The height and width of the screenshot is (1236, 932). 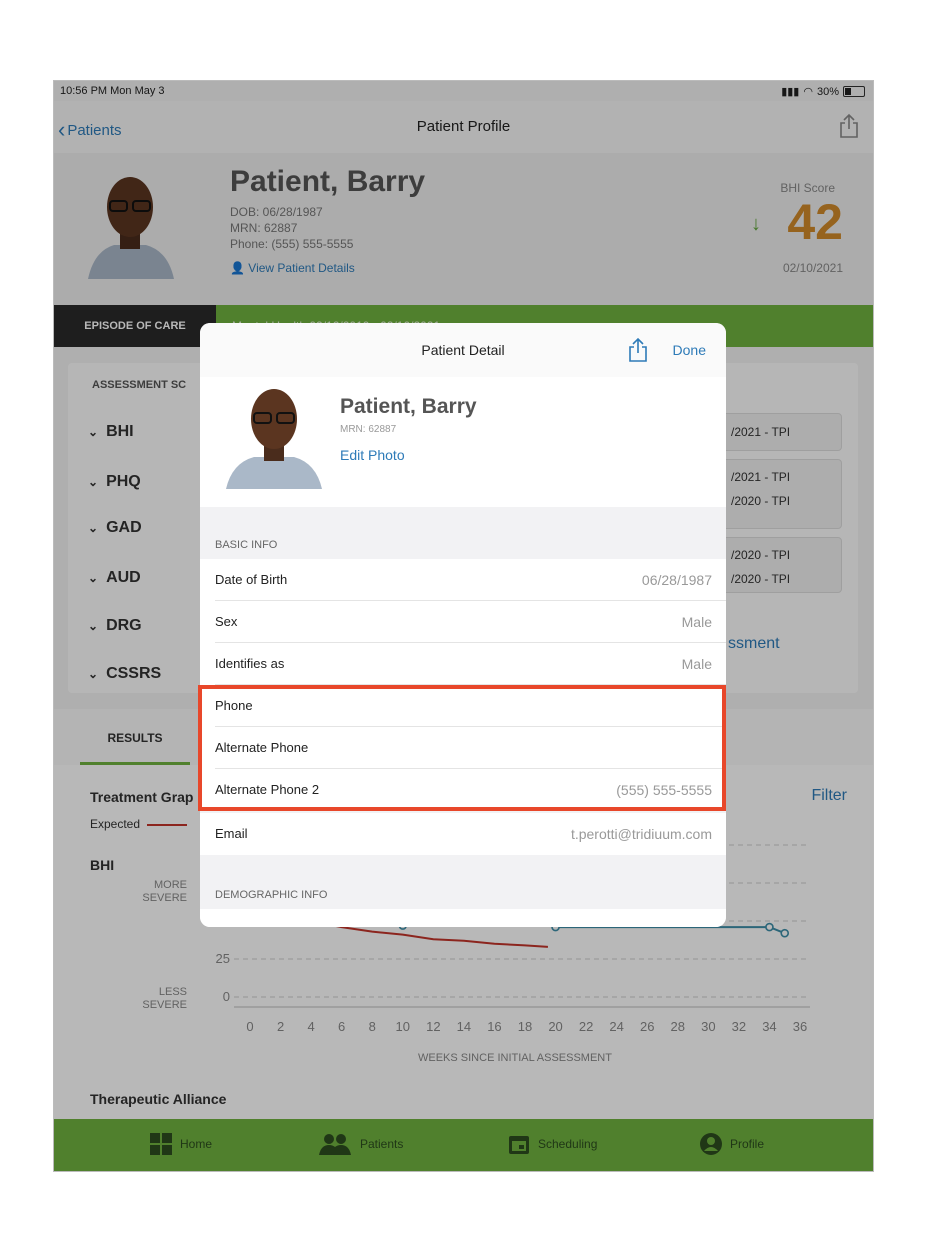 What do you see at coordinates (274, 433) in the screenshot?
I see `patient-photo` at bounding box center [274, 433].